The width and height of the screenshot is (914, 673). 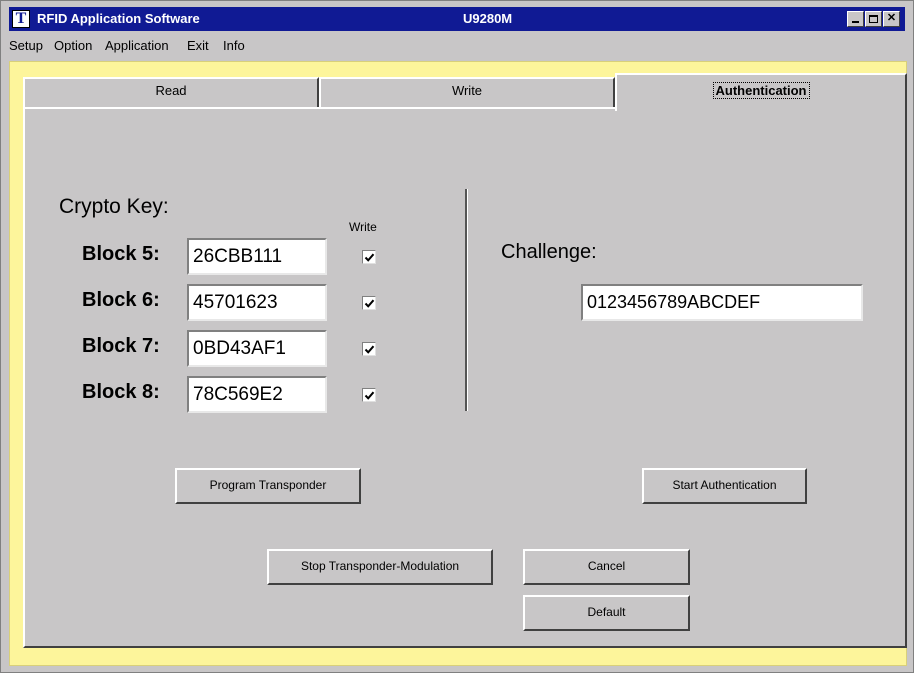 I want to click on tab-authentication-label: Authentication, so click(x=761, y=90).